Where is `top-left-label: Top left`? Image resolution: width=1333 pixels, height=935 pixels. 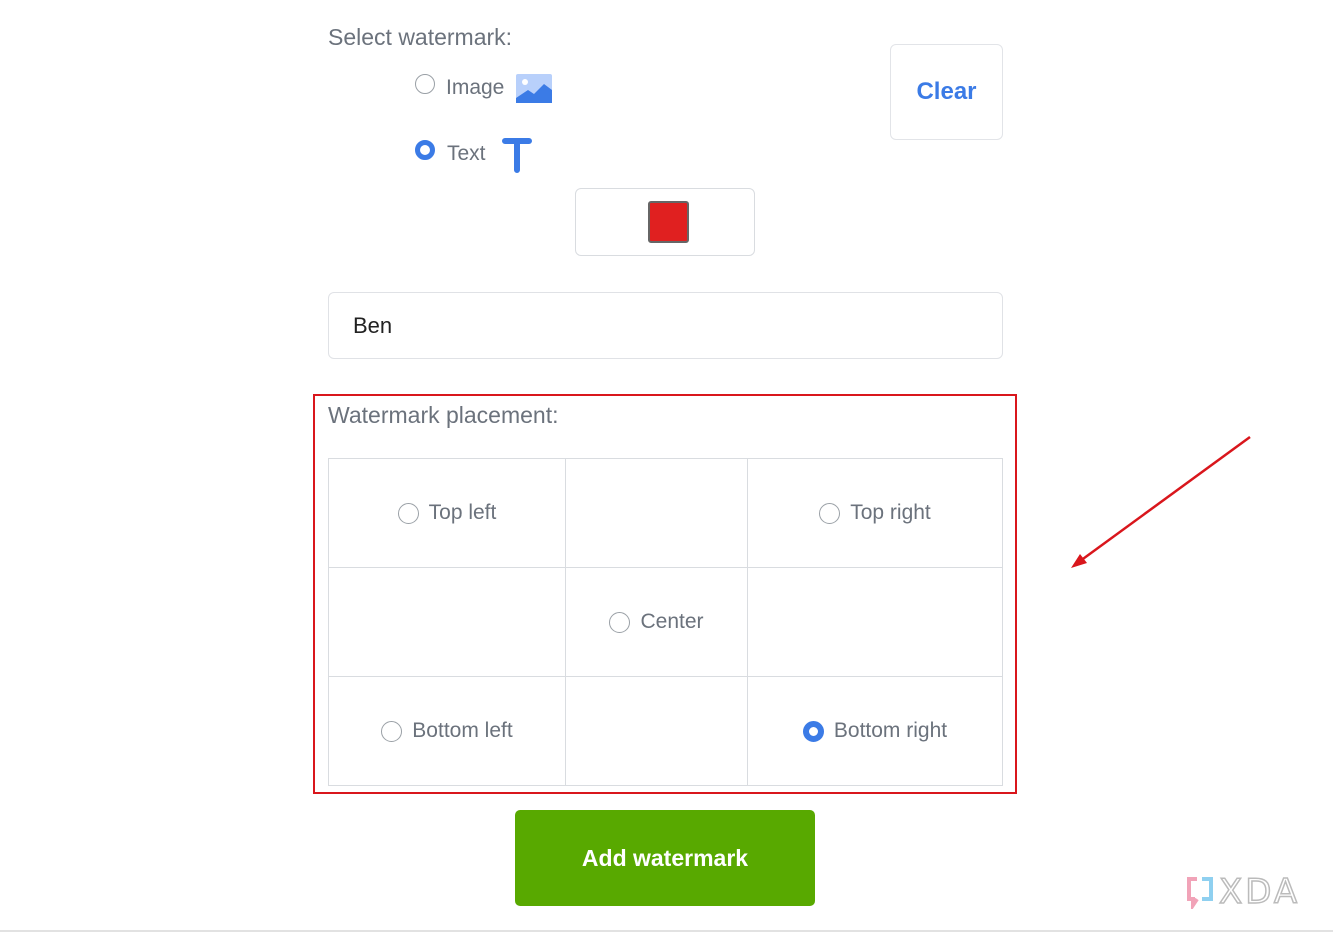 top-left-label: Top left is located at coordinates (462, 512).